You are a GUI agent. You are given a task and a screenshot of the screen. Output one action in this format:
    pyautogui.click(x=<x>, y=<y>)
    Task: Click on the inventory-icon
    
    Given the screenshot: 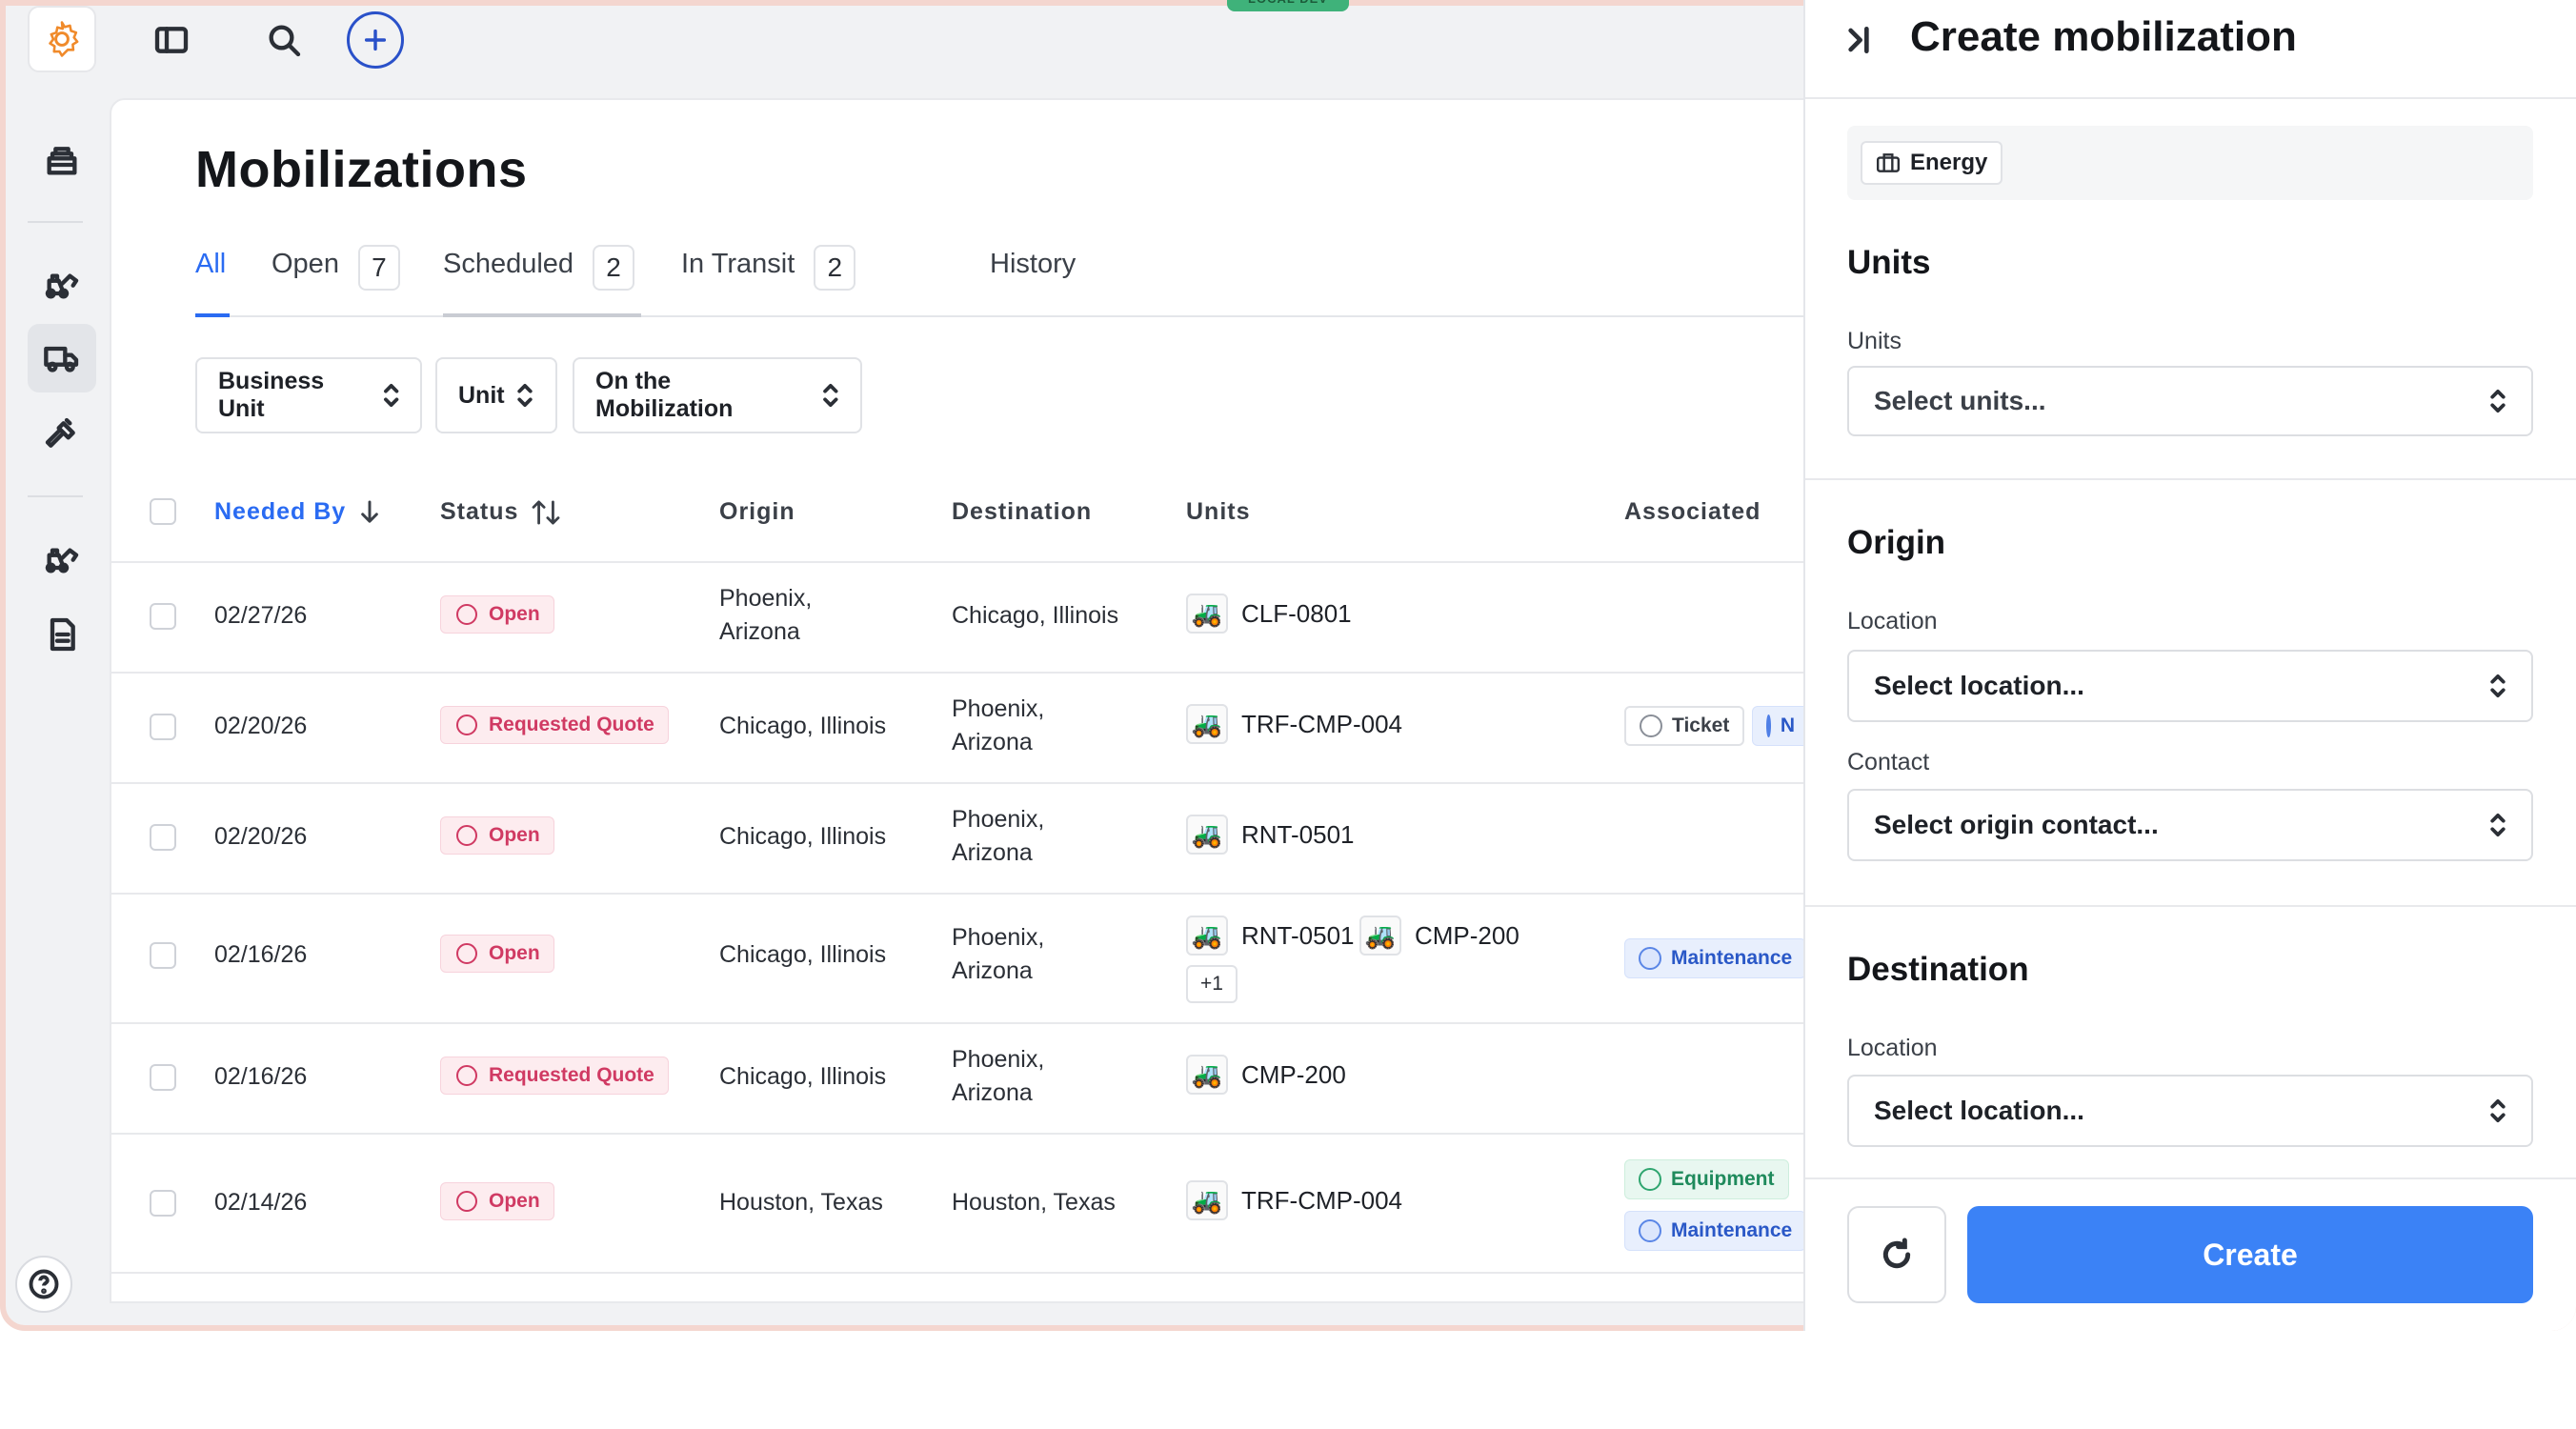 What is the action you would take?
    pyautogui.click(x=62, y=161)
    